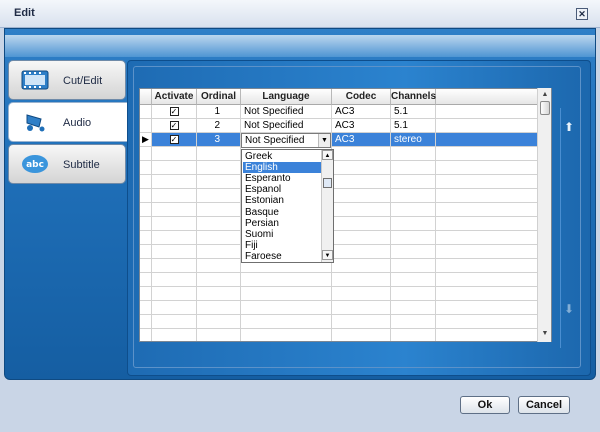 The height and width of the screenshot is (432, 600). I want to click on dropdown-option: Persian, so click(282, 223).